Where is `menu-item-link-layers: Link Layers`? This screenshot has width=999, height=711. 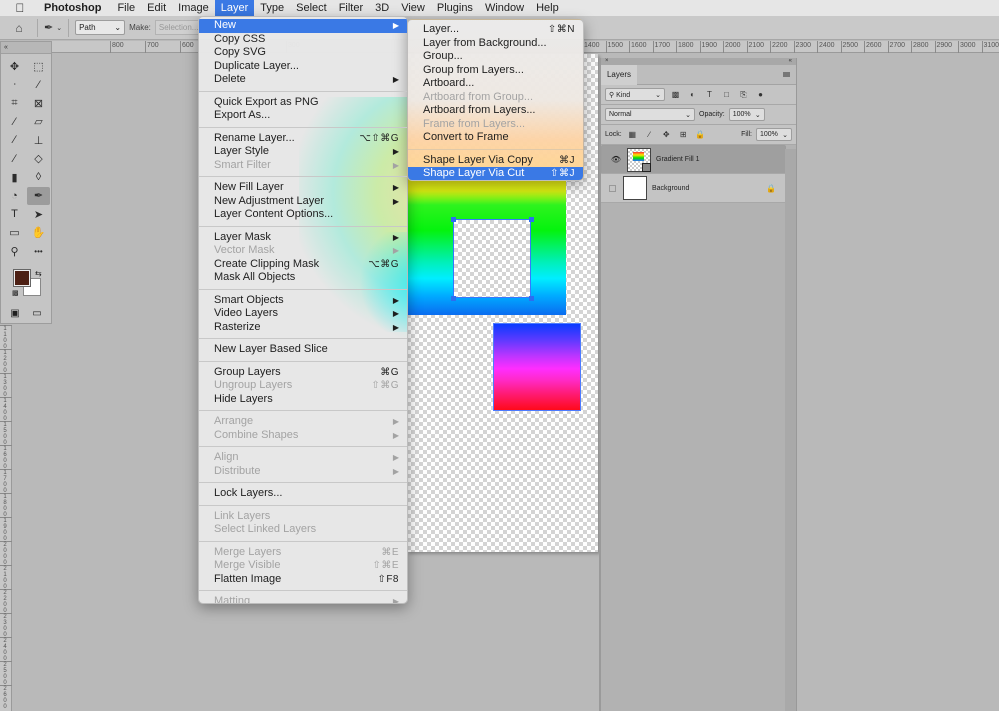
menu-item-link-layers: Link Layers is located at coordinates (303, 517).